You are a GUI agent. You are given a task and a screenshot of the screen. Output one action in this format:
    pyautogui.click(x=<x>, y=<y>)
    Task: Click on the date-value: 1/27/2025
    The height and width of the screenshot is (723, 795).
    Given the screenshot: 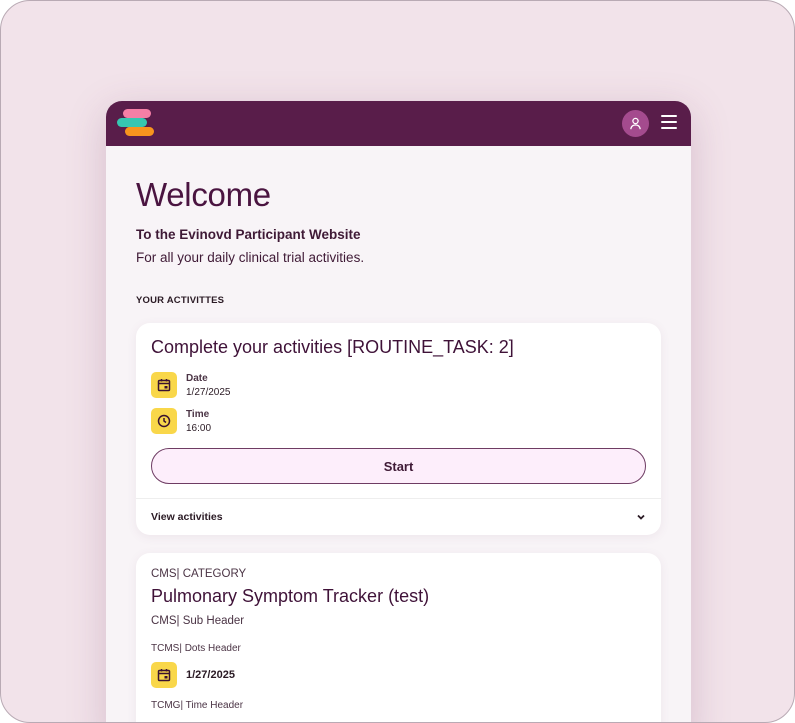 What is the action you would take?
    pyautogui.click(x=208, y=392)
    